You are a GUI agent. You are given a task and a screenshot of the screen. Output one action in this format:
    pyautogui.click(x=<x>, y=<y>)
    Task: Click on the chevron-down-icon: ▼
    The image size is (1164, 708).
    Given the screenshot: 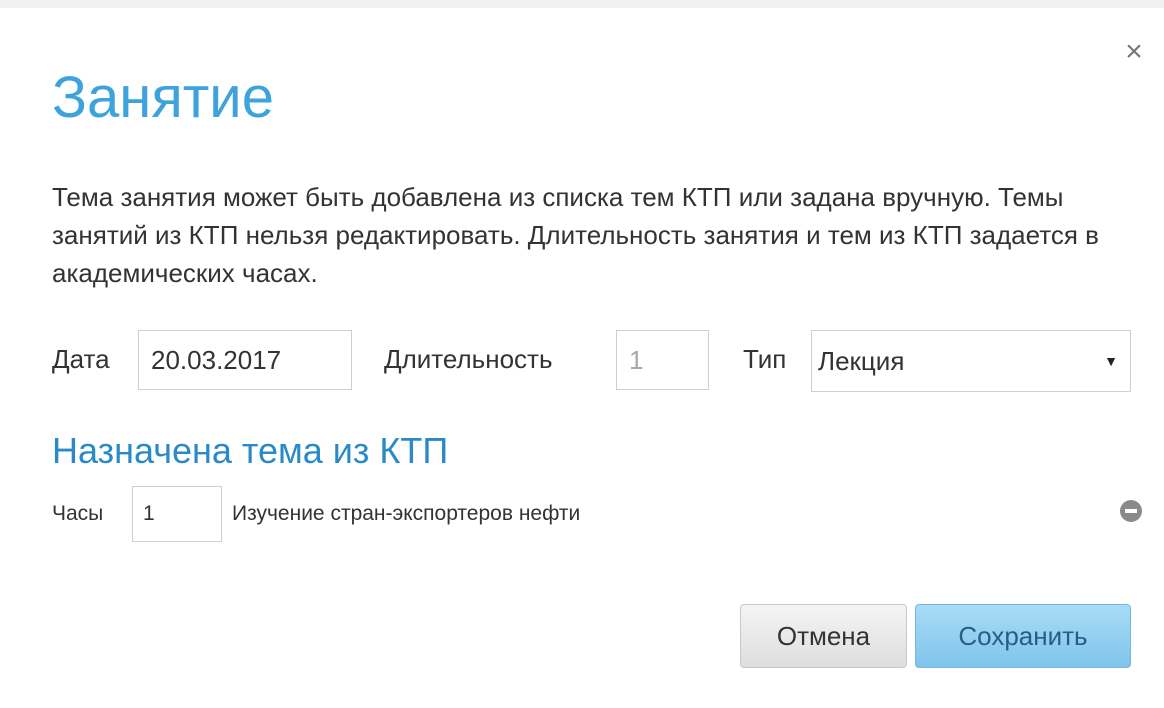 What is the action you would take?
    pyautogui.click(x=1111, y=361)
    